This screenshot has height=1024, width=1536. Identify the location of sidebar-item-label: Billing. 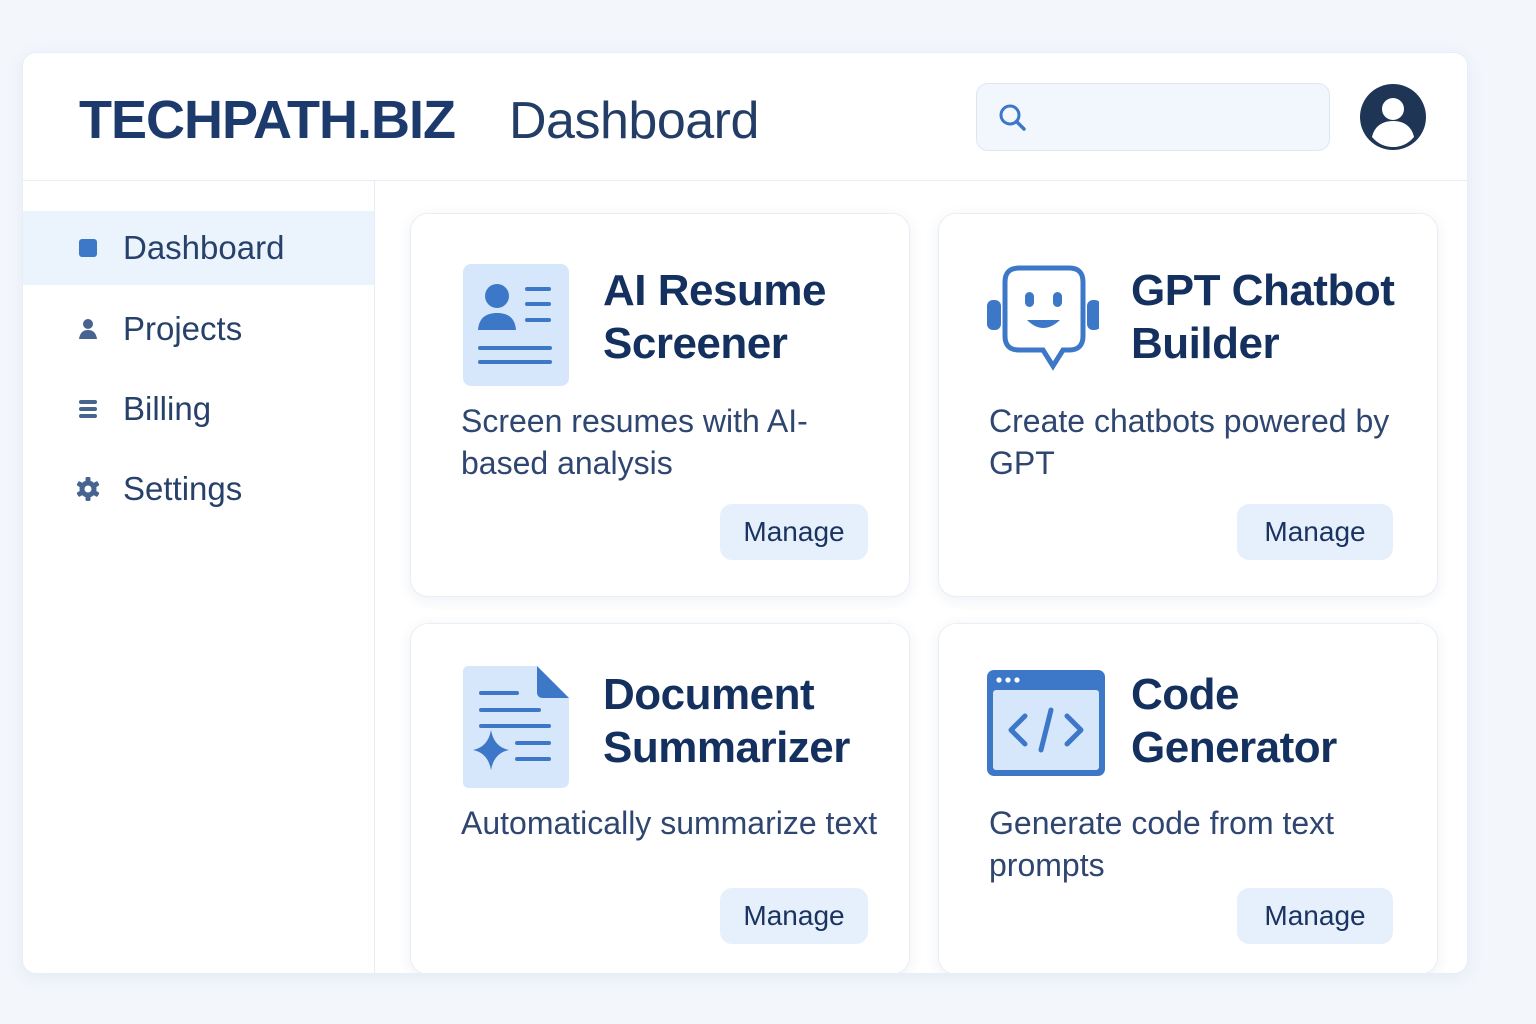
(167, 408).